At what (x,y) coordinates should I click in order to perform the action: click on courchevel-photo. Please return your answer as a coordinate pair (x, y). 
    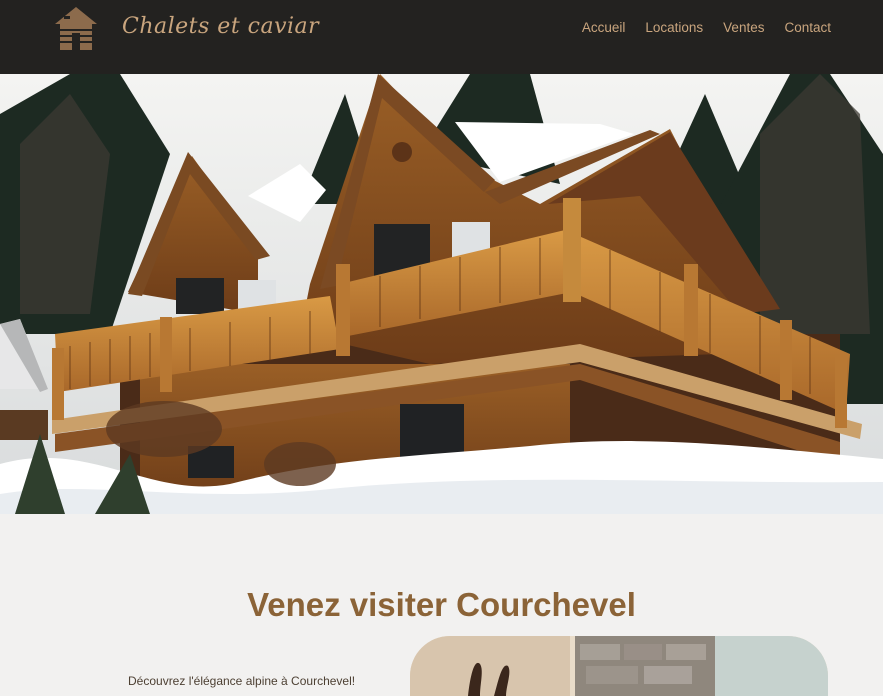
    Looking at the image, I should click on (619, 666).